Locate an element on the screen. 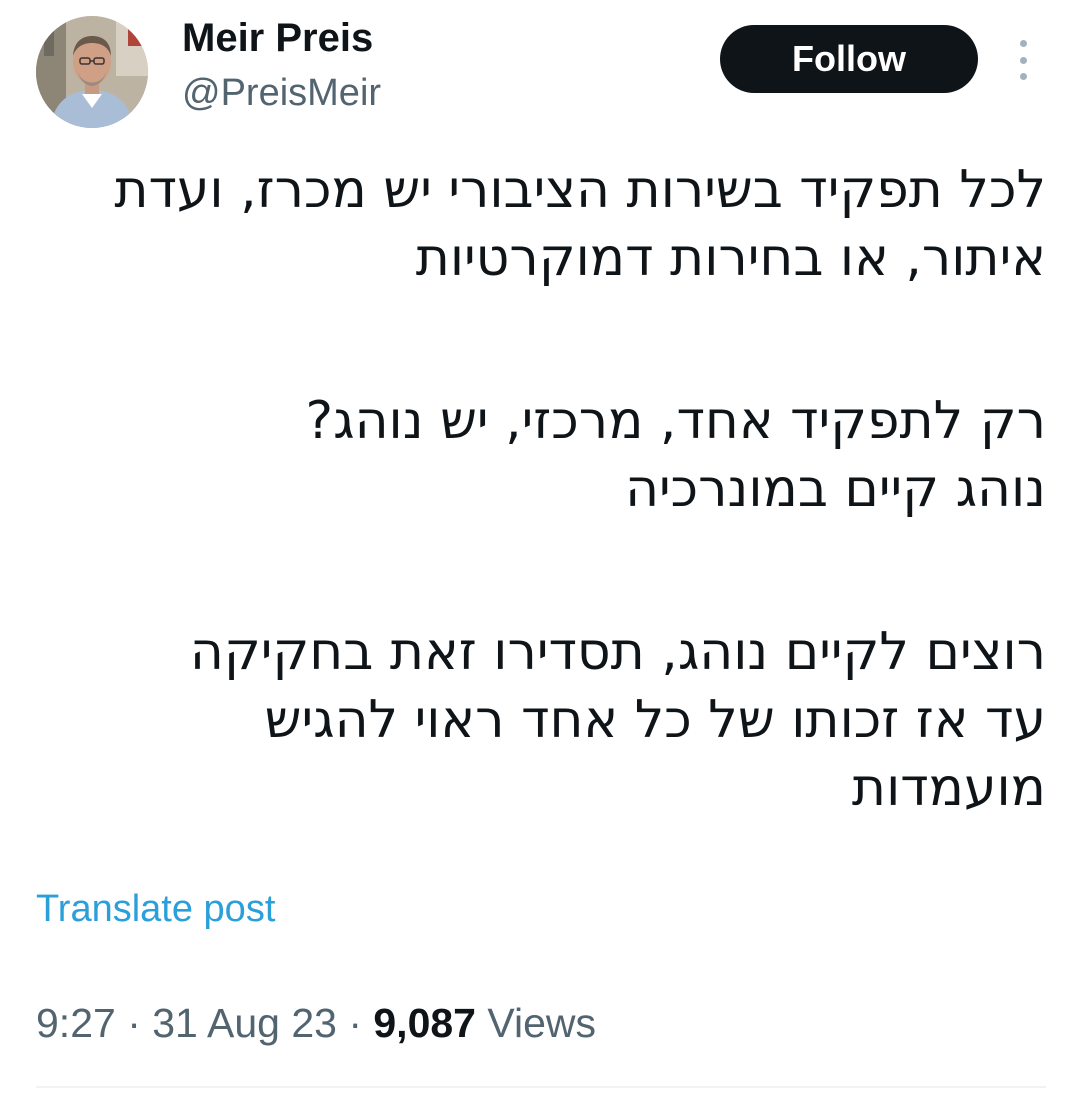  translate-post-link: Translate post is located at coordinates (155, 909).